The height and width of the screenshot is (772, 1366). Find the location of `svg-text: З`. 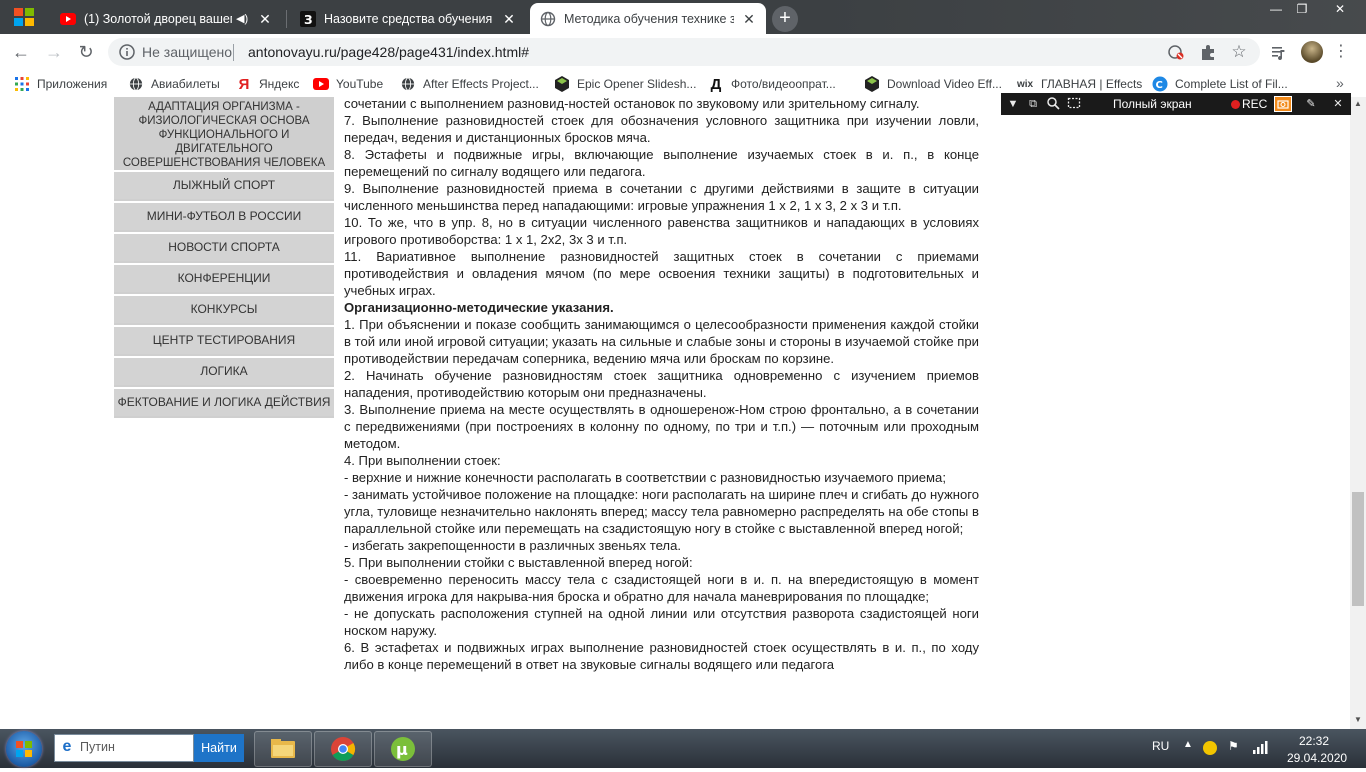

svg-text: З is located at coordinates (308, 20).